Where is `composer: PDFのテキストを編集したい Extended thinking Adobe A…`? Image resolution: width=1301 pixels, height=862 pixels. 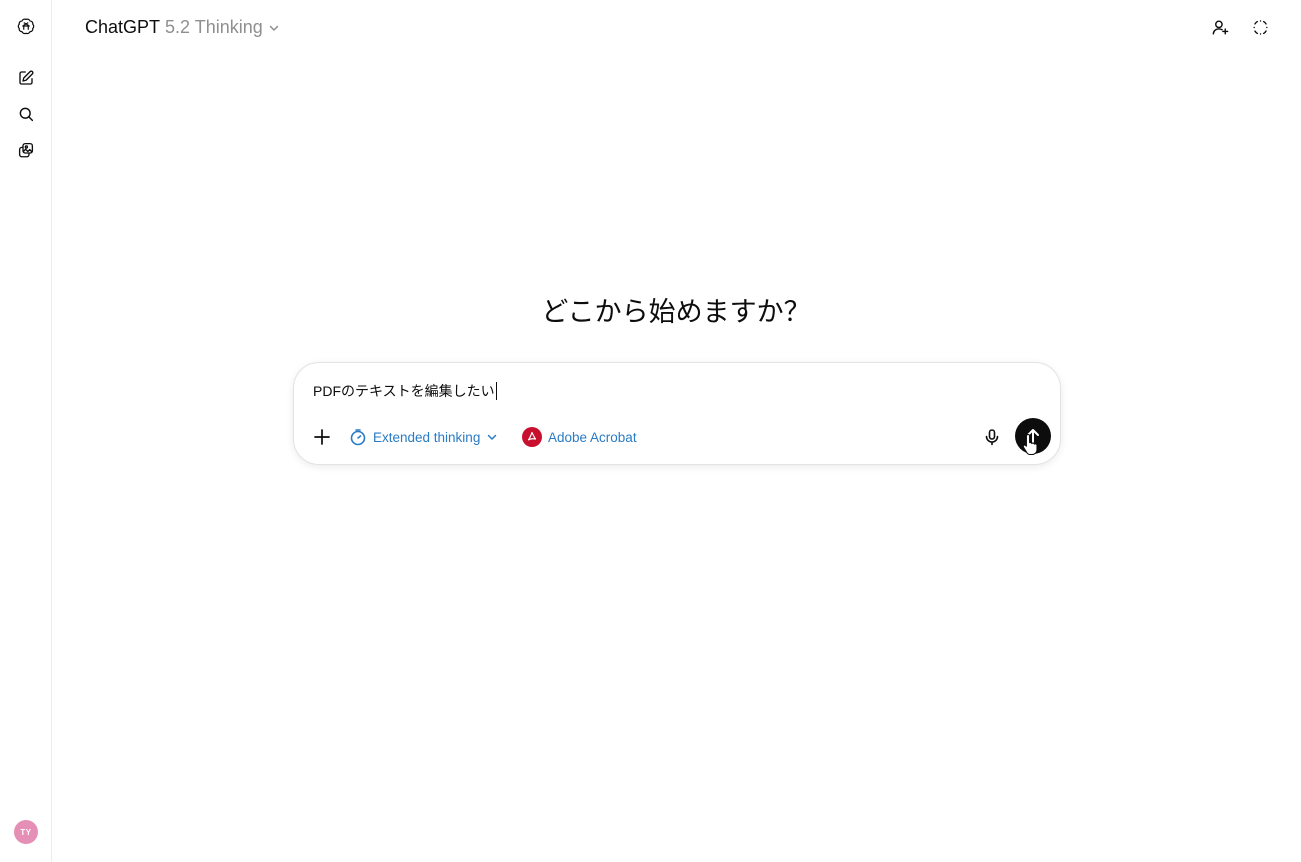
composer: PDFのテキストを編集したい Extended thinking Adobe A… is located at coordinates (677, 413).